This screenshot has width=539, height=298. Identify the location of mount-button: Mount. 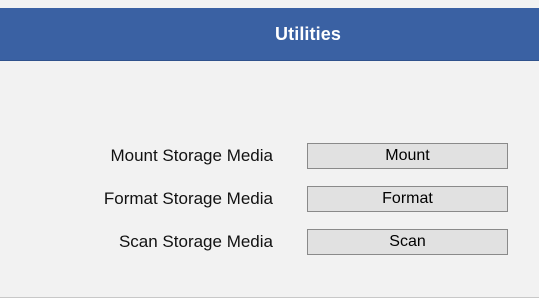
(407, 156).